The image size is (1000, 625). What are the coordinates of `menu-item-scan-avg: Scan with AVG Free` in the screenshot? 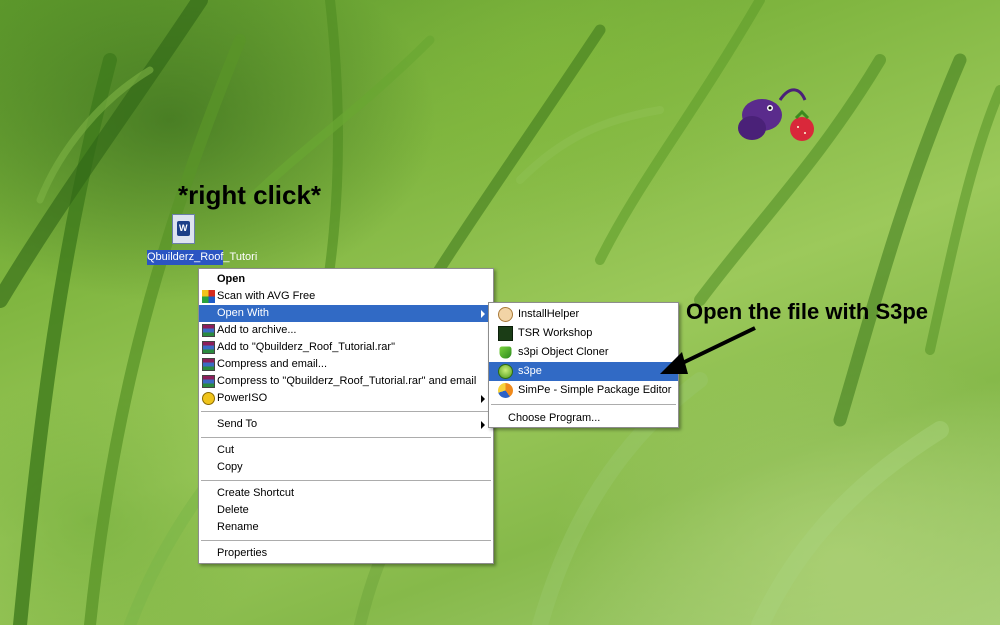 It's located at (346, 296).